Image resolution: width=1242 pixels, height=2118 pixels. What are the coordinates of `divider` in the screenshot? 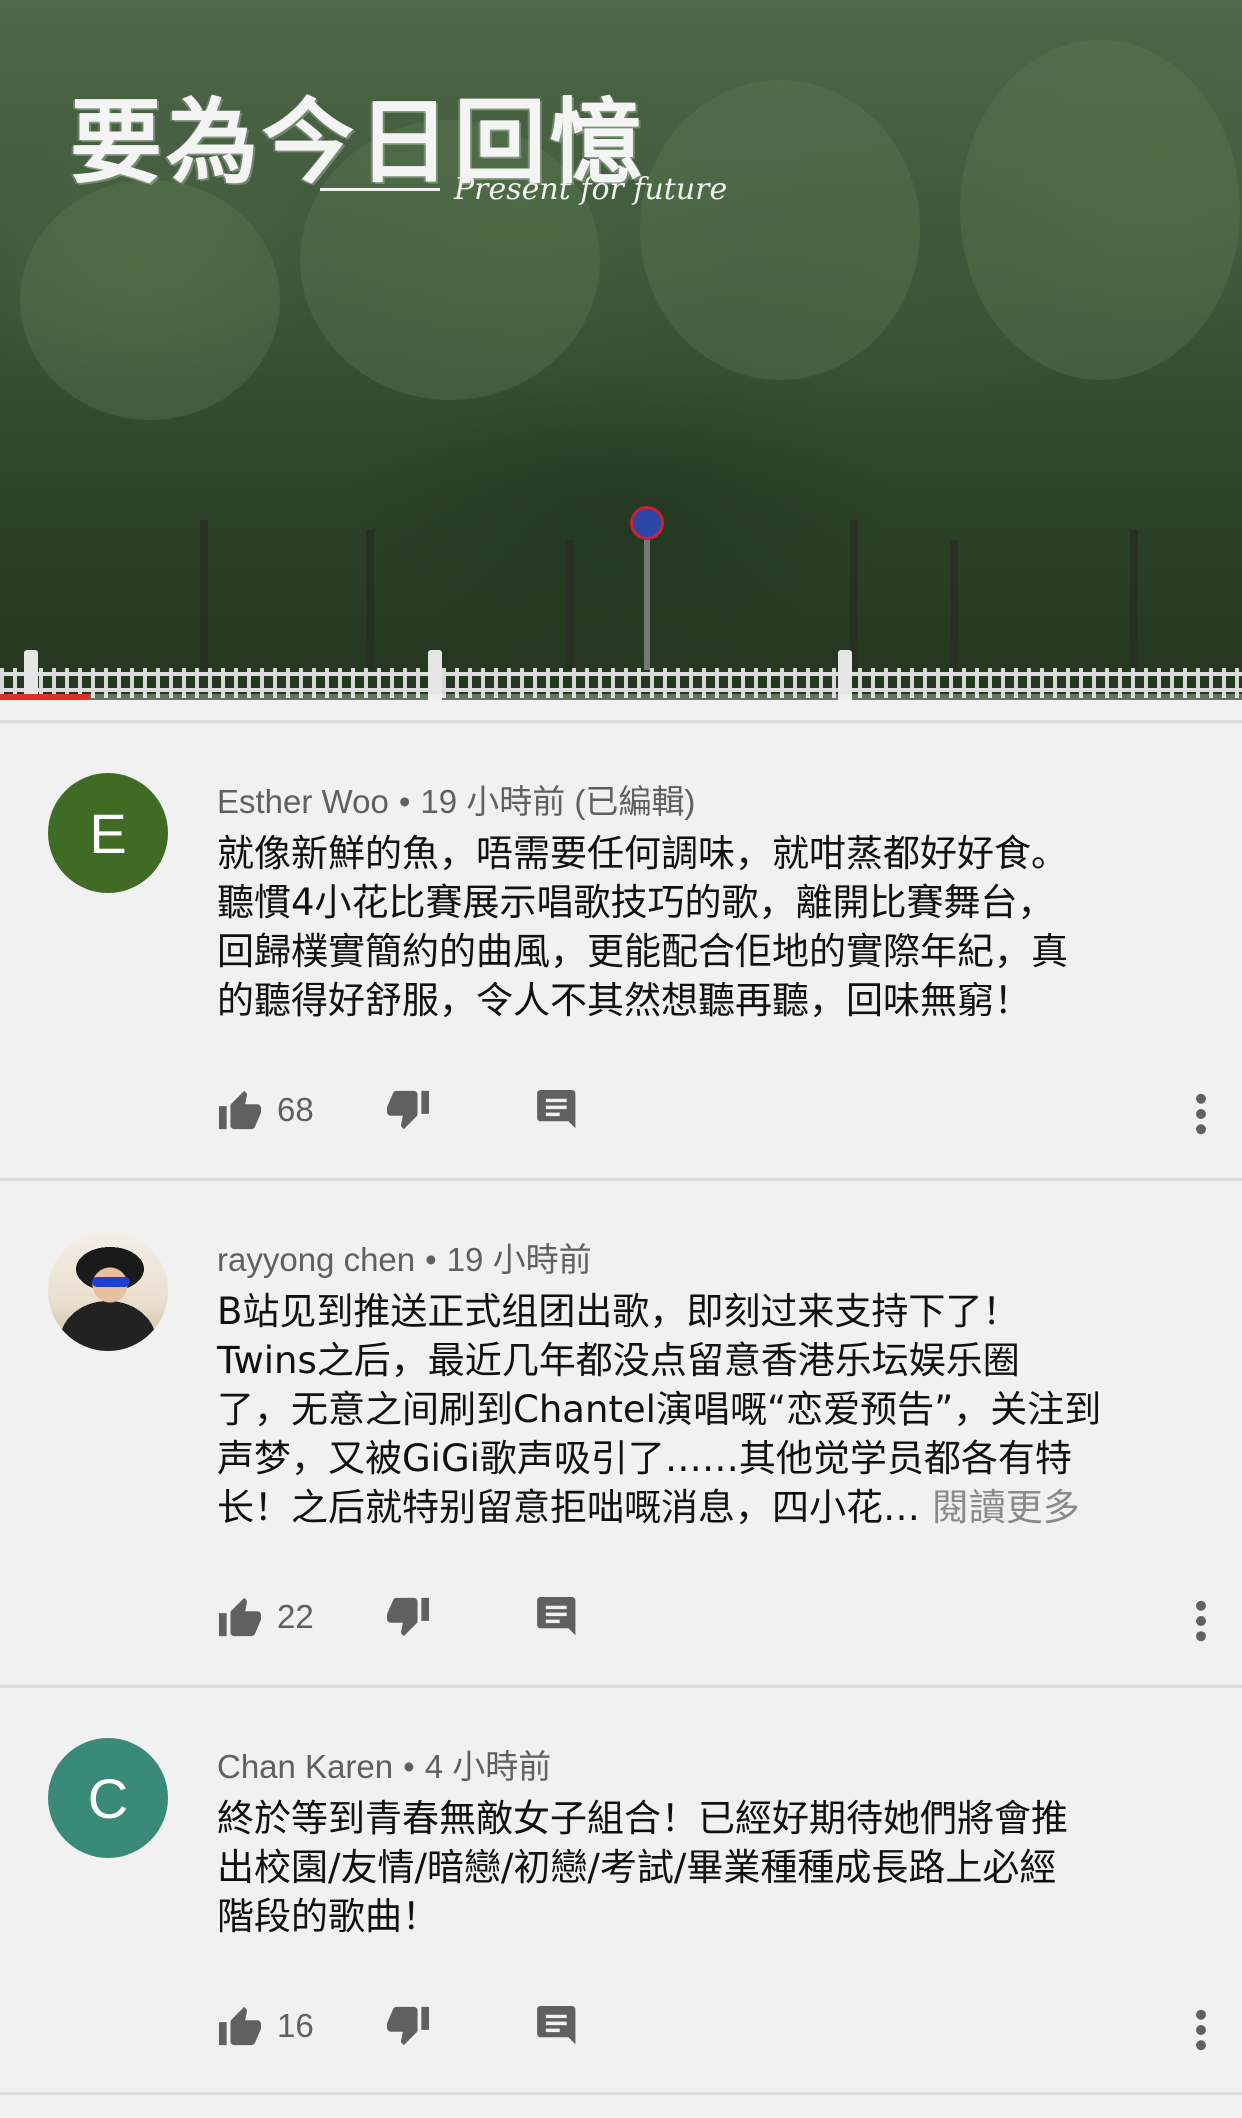 It's located at (621, 2093).